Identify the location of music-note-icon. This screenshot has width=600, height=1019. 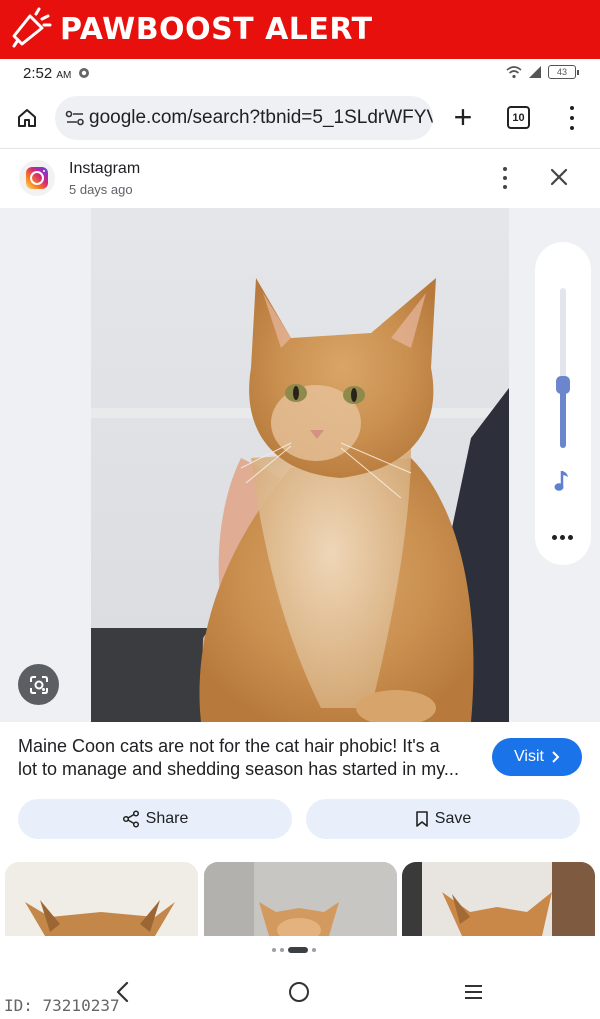
(563, 481).